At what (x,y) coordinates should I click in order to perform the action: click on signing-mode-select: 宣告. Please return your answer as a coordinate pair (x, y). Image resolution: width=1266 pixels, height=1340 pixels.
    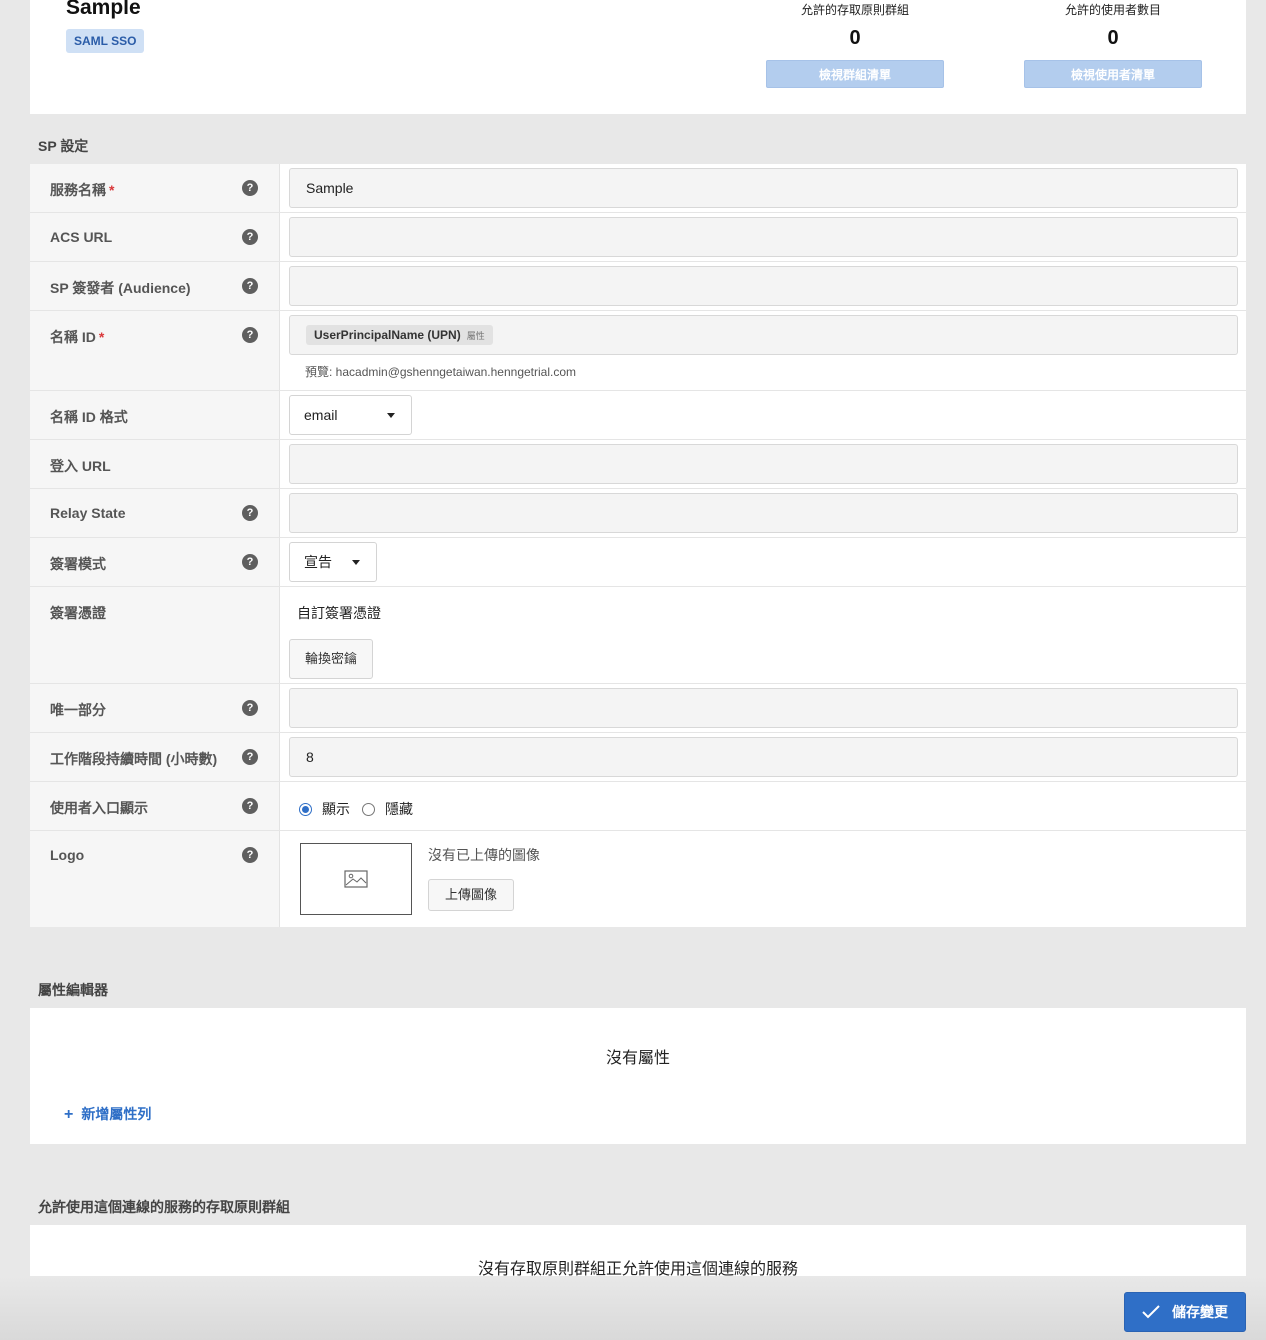
    Looking at the image, I should click on (333, 562).